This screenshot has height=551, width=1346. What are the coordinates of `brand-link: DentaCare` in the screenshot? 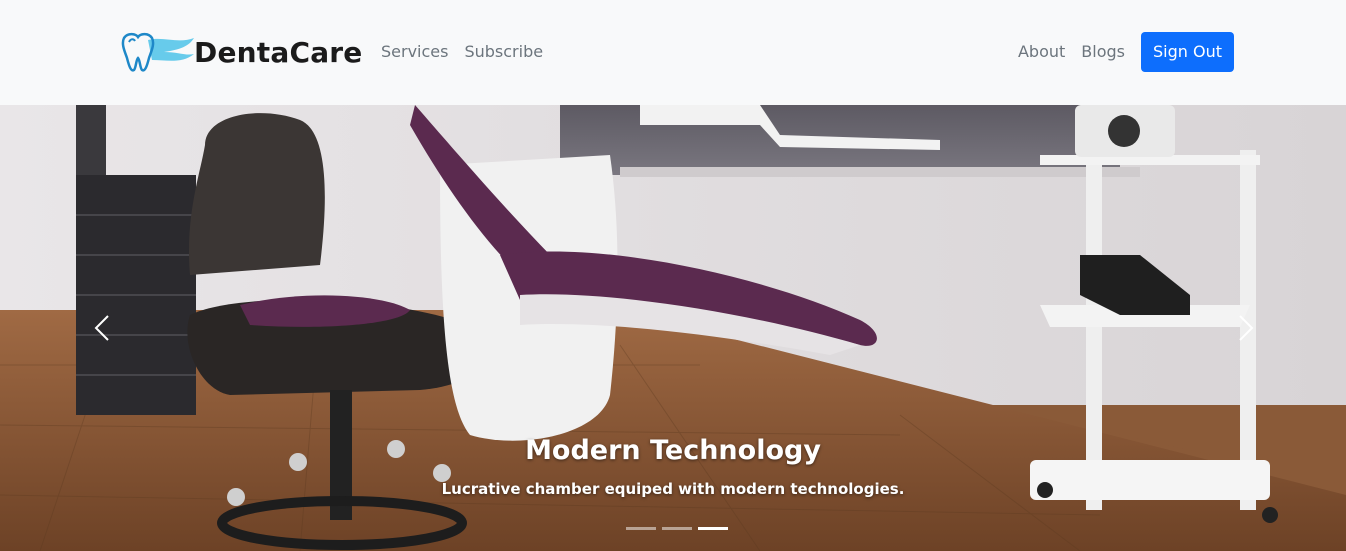 It's located at (240, 52).